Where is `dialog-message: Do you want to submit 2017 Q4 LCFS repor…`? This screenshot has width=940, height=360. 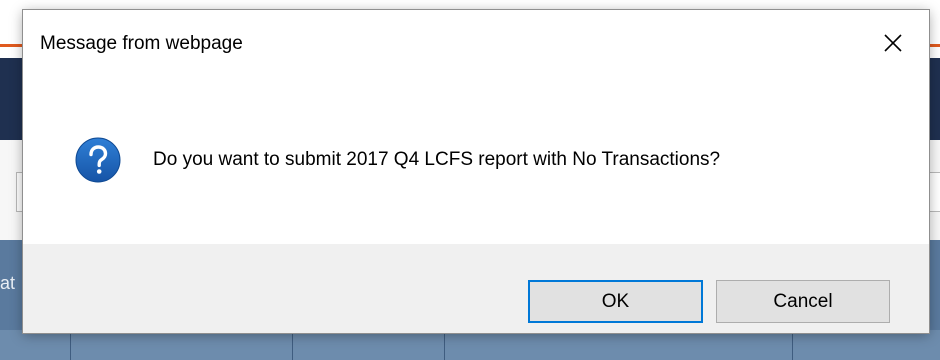 dialog-message: Do you want to submit 2017 Q4 LCFS repor… is located at coordinates (437, 159).